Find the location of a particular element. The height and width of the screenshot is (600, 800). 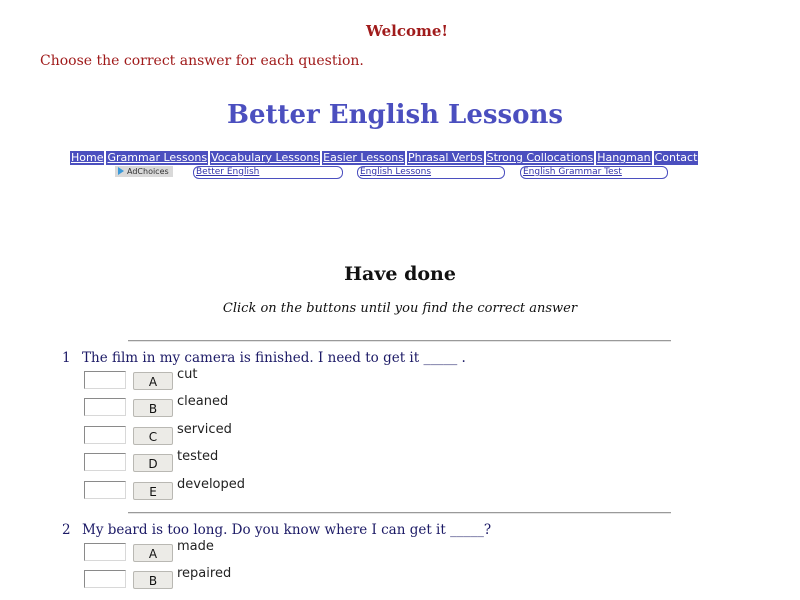

exercise-title: Have done is located at coordinates (400, 274).